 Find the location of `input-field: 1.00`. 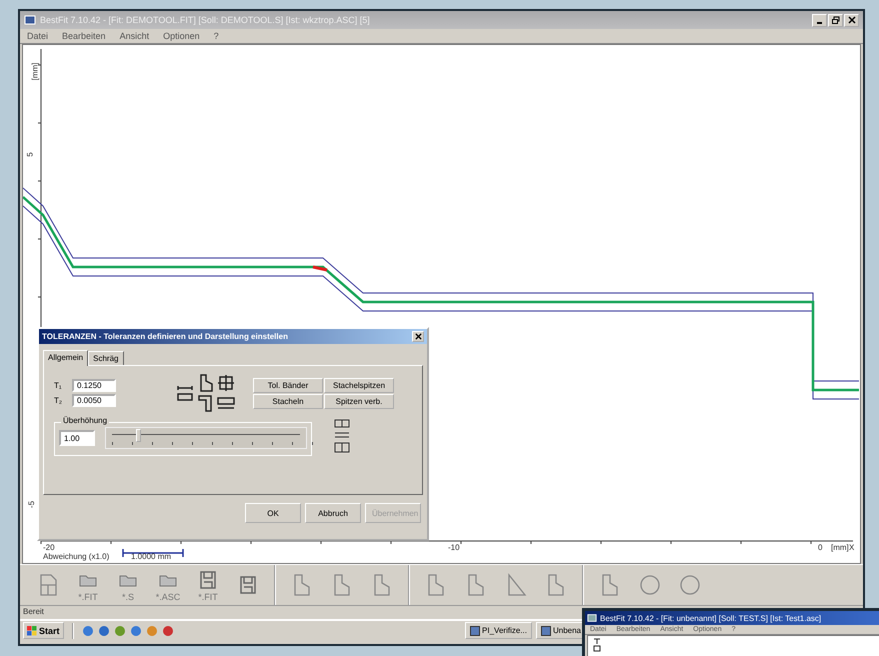

input-field: 1.00 is located at coordinates (77, 438).